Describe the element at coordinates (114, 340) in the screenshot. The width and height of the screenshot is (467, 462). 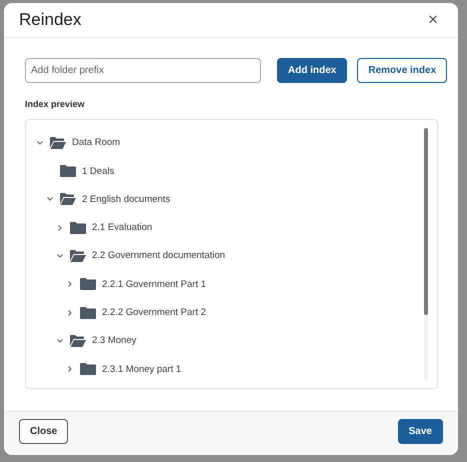
I see `tree-item: 2.3 Money` at that location.